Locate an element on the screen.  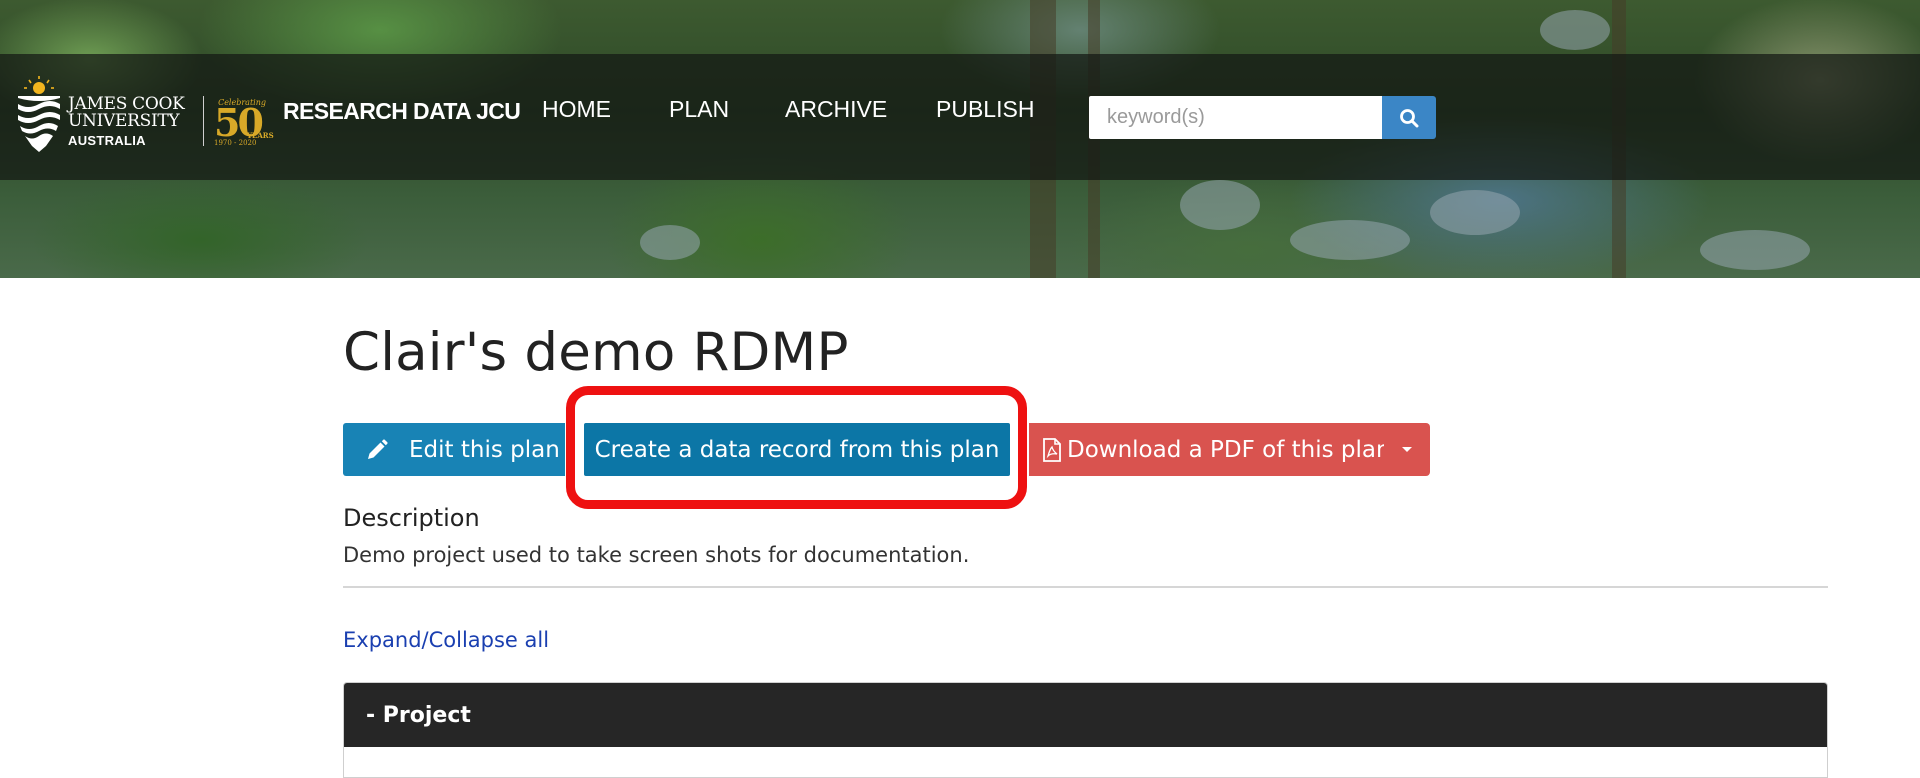
anniversary-years: YEARS is located at coordinates (260, 135).